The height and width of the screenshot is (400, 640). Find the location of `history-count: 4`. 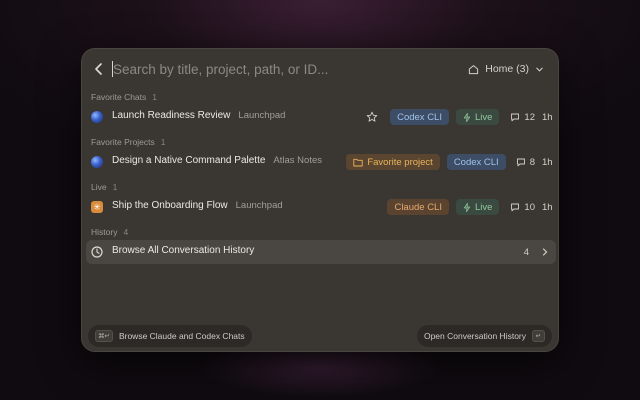

history-count: 4 is located at coordinates (526, 252).